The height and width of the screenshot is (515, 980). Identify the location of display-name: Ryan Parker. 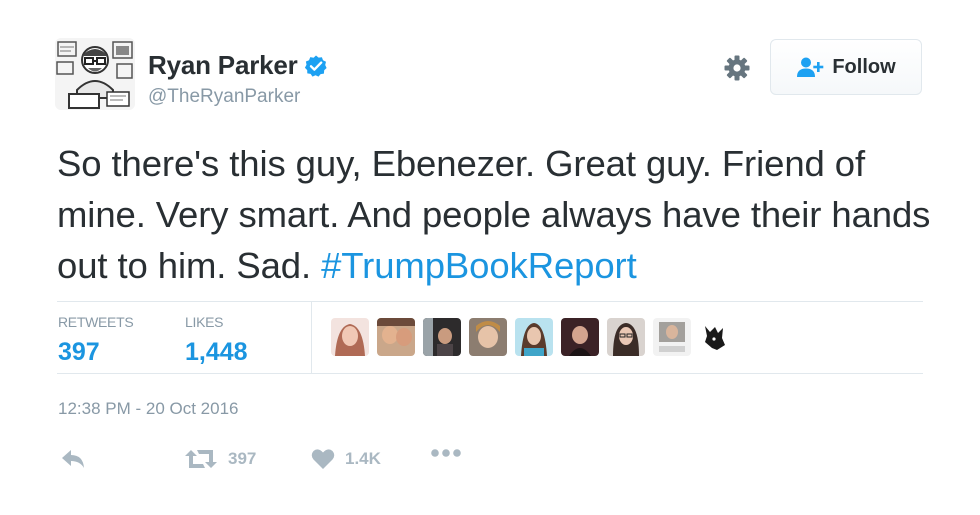
(223, 65).